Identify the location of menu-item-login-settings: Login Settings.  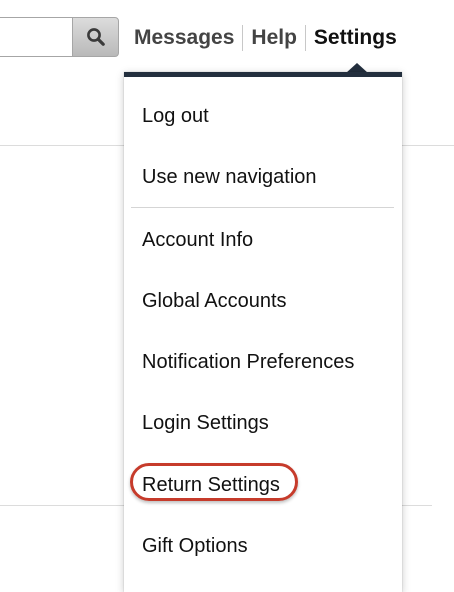
(205, 423).